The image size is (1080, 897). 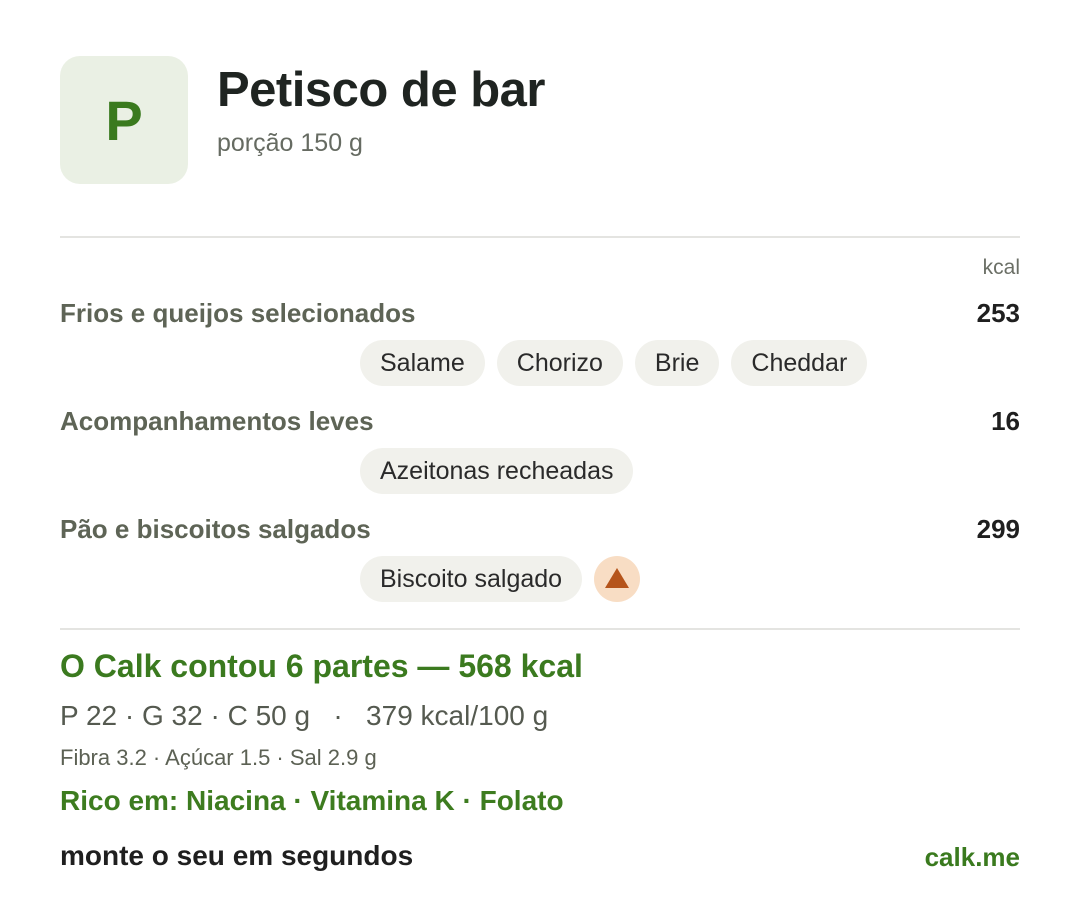 What do you see at coordinates (1001, 267) in the screenshot?
I see `kcal-unit-label: kcal` at bounding box center [1001, 267].